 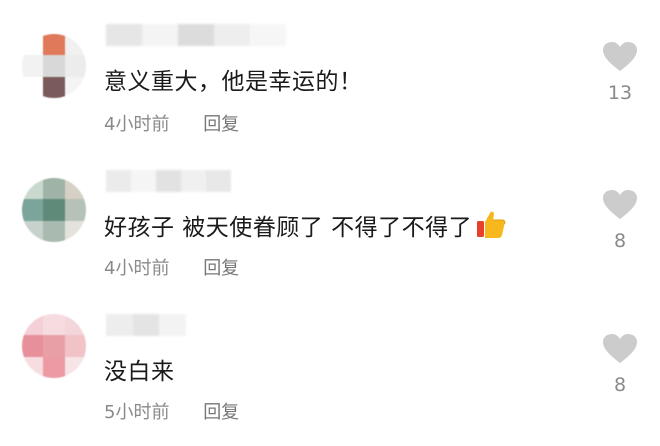 I want to click on comment-text: 意义重大，他是幸运的！, so click(x=233, y=79).